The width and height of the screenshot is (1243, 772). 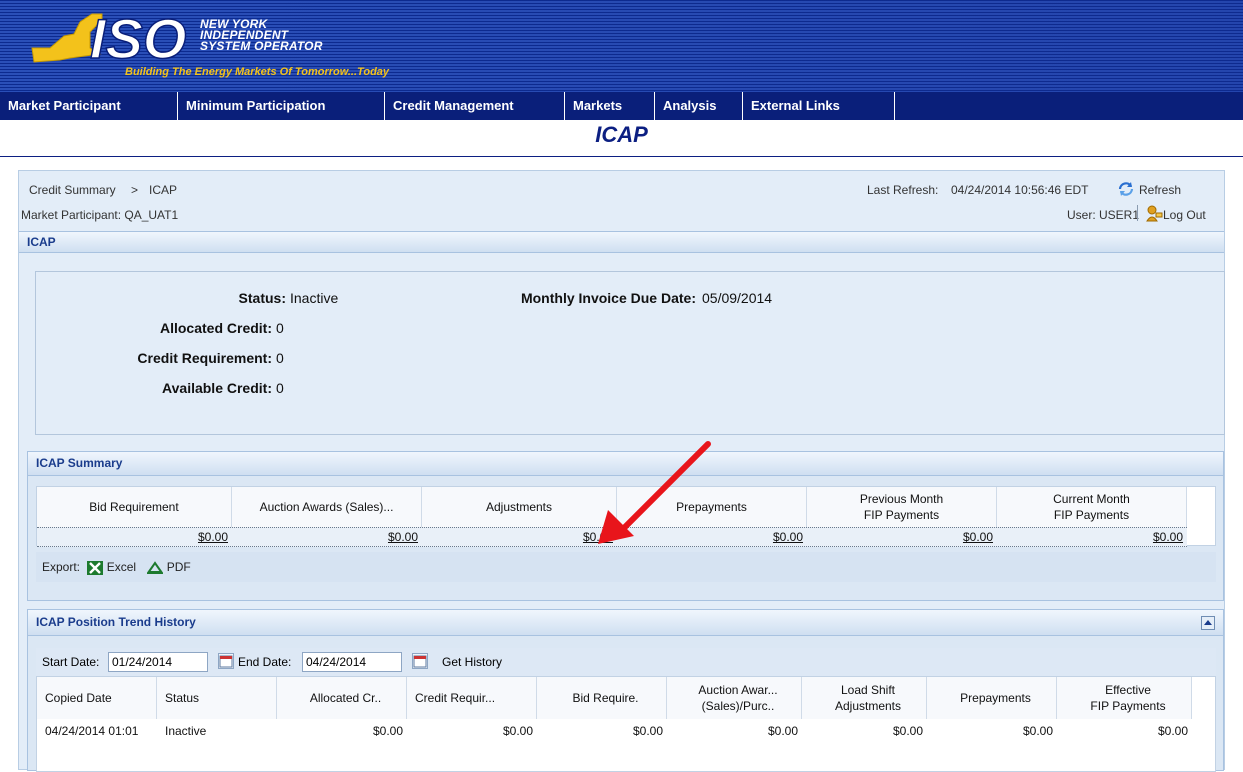 I want to click on col-status: Status, so click(x=217, y=698).